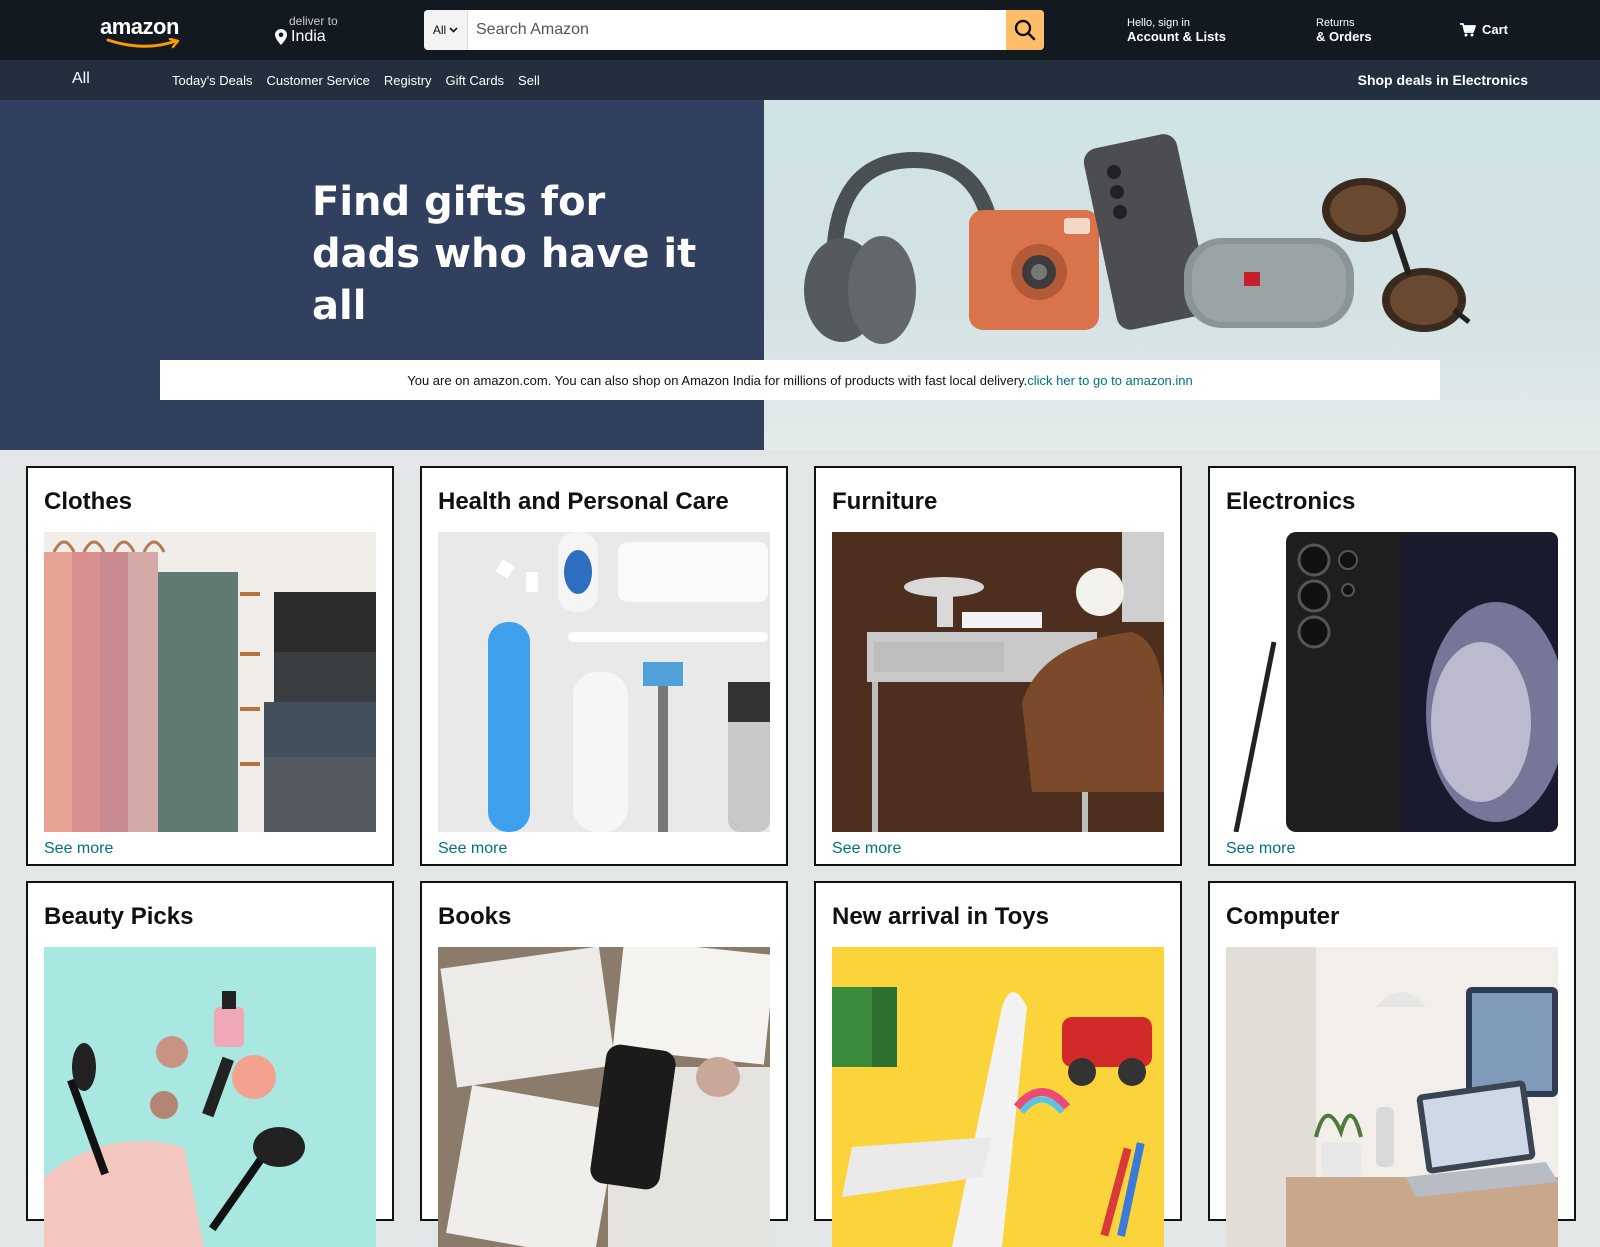  I want to click on beauty-image, so click(210, 1097).